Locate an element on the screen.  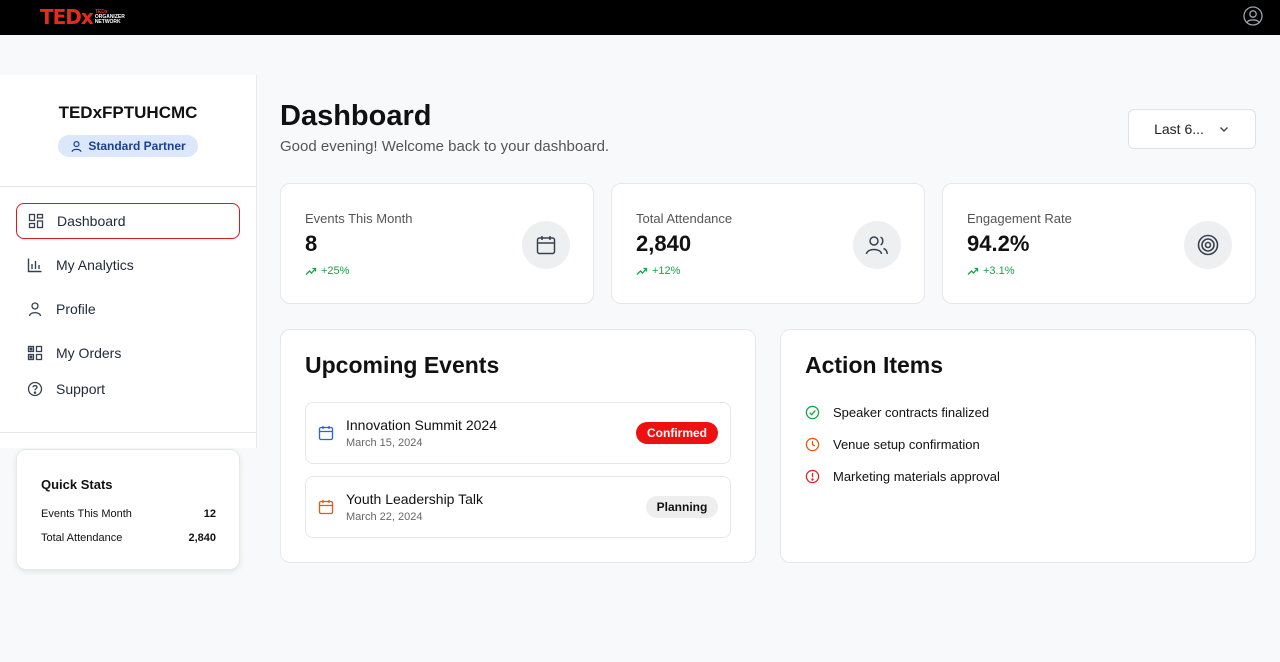
orders-grid-icon is located at coordinates (35, 353).